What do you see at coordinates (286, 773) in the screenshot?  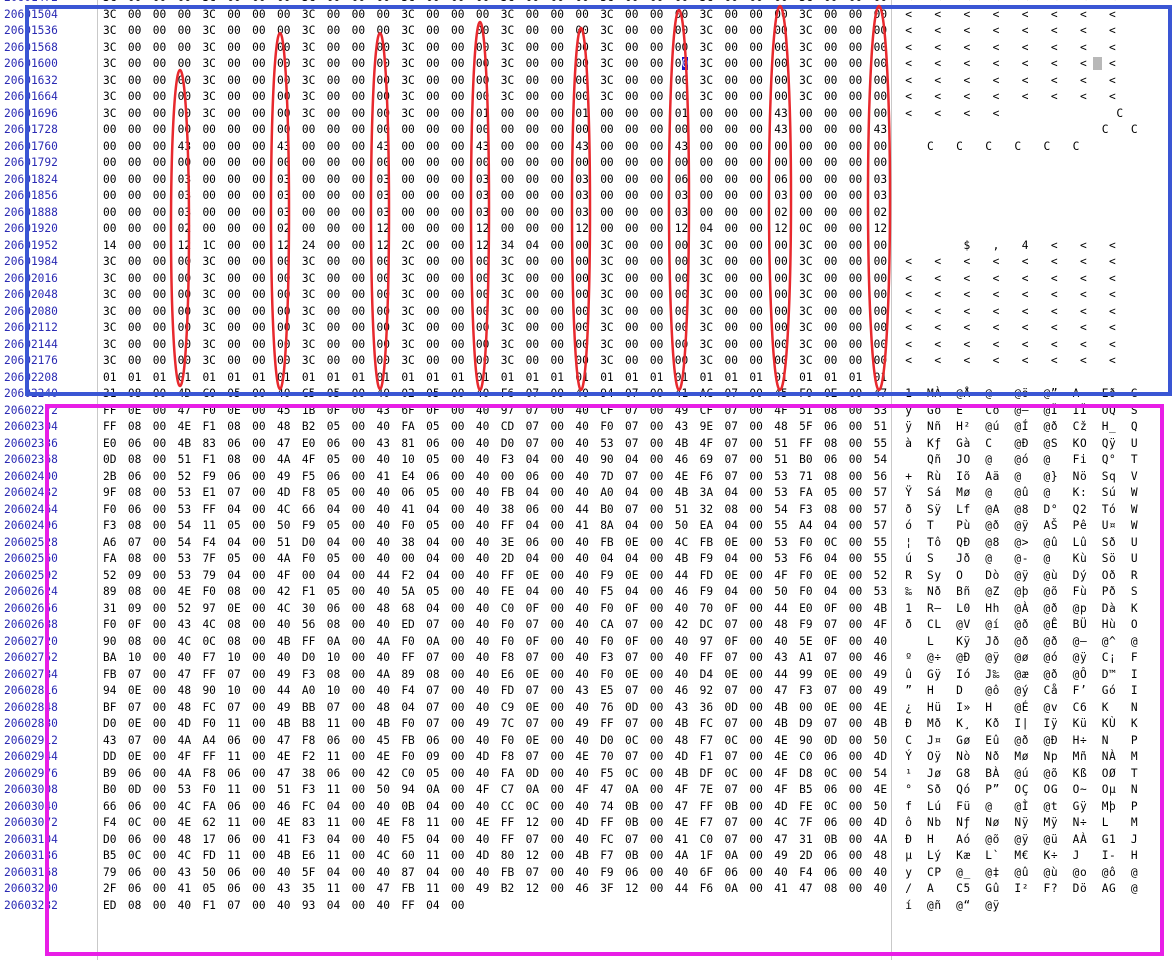 I see `hex-byte: 47` at bounding box center [286, 773].